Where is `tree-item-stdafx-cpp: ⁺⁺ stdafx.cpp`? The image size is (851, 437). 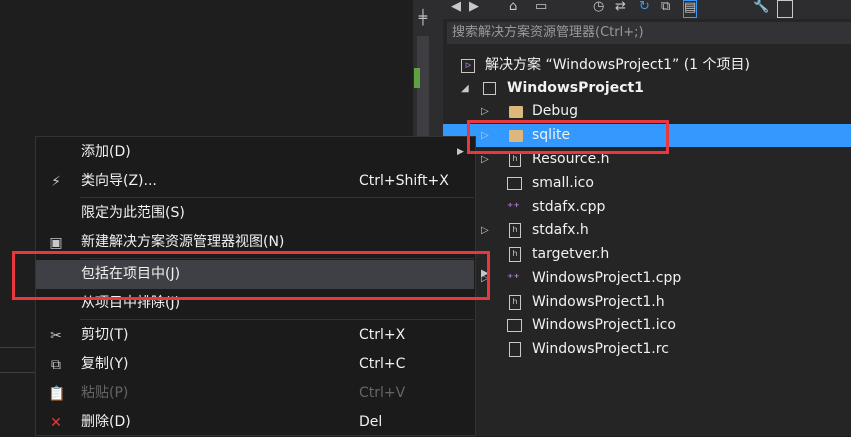
tree-item-stdafx-cpp: ⁺⁺ stdafx.cpp is located at coordinates (647, 207).